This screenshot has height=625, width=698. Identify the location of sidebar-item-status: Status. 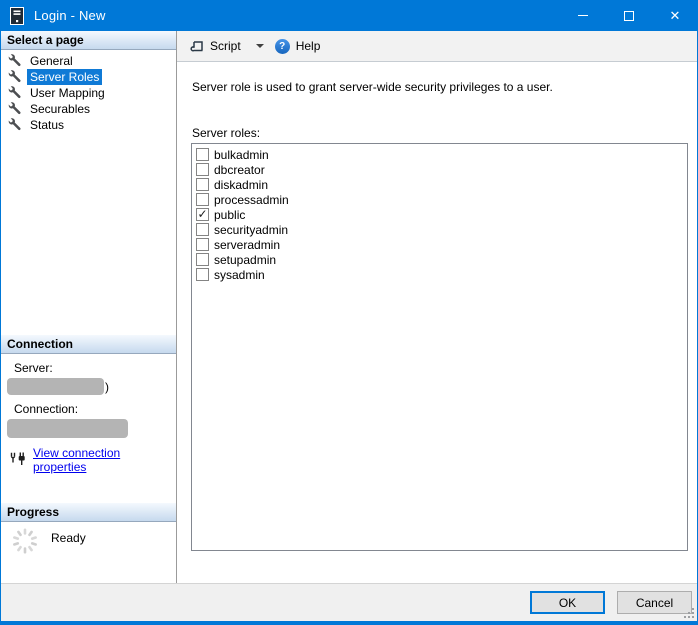
(88, 125).